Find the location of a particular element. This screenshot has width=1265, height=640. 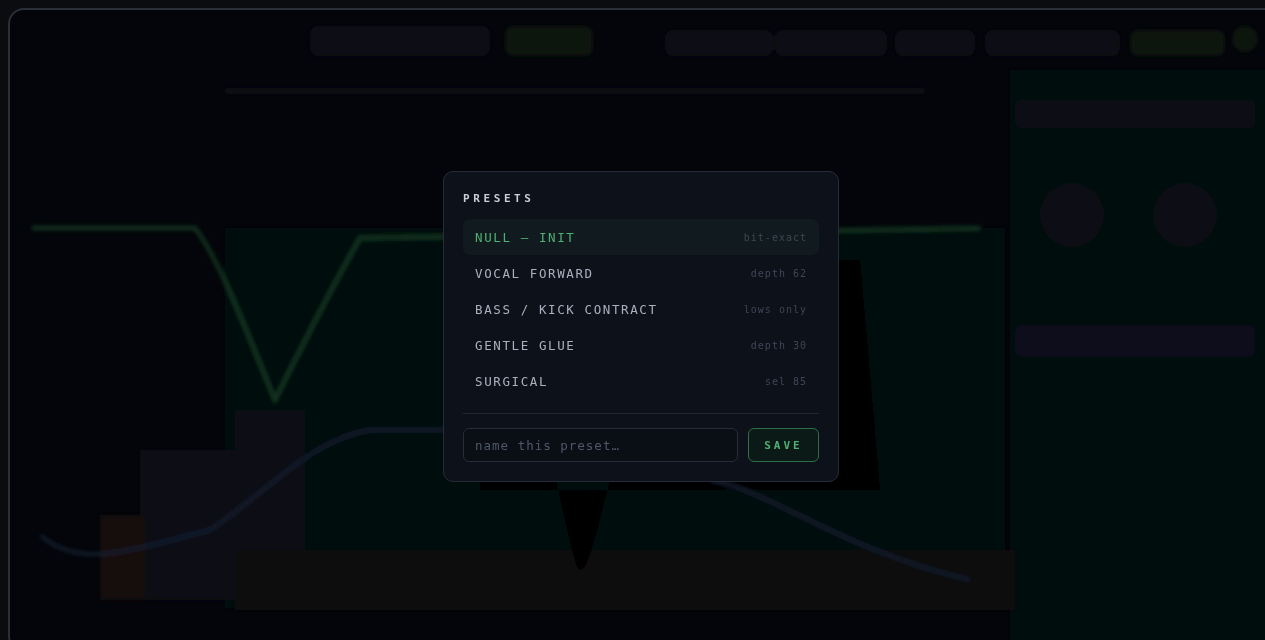

preset-item: VOCAL FORWARD depth 62 is located at coordinates (641, 273).